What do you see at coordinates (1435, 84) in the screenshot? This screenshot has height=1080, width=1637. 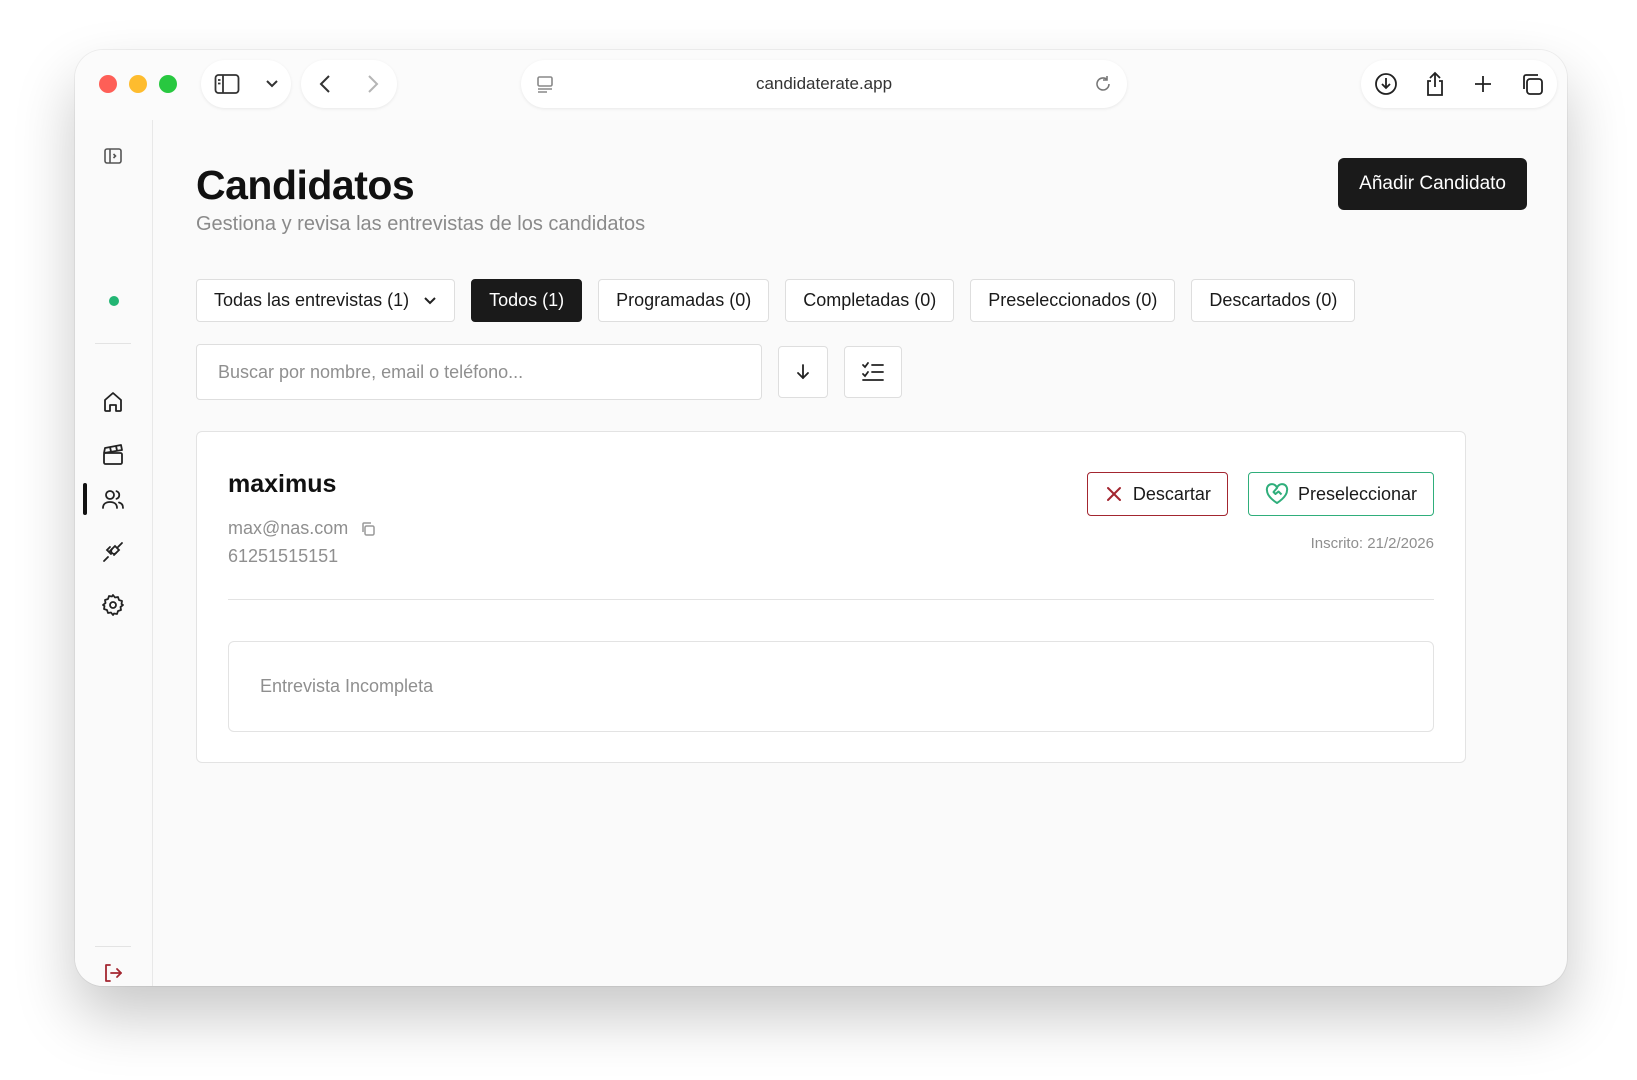 I see `share-icon` at bounding box center [1435, 84].